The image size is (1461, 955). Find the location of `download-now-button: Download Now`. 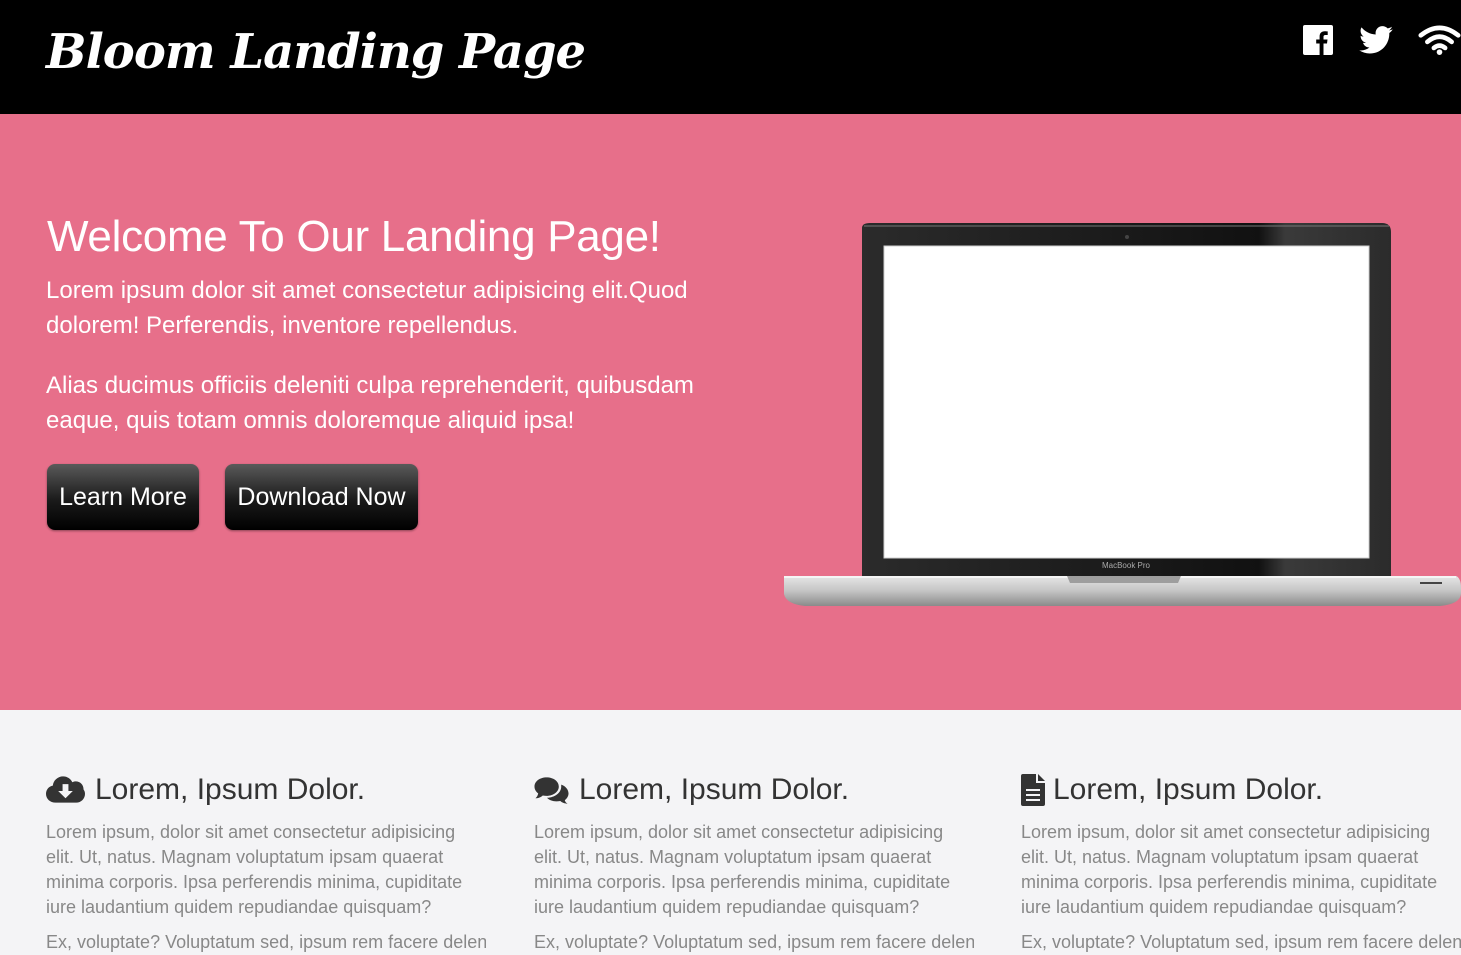

download-now-button: Download Now is located at coordinates (321, 497).